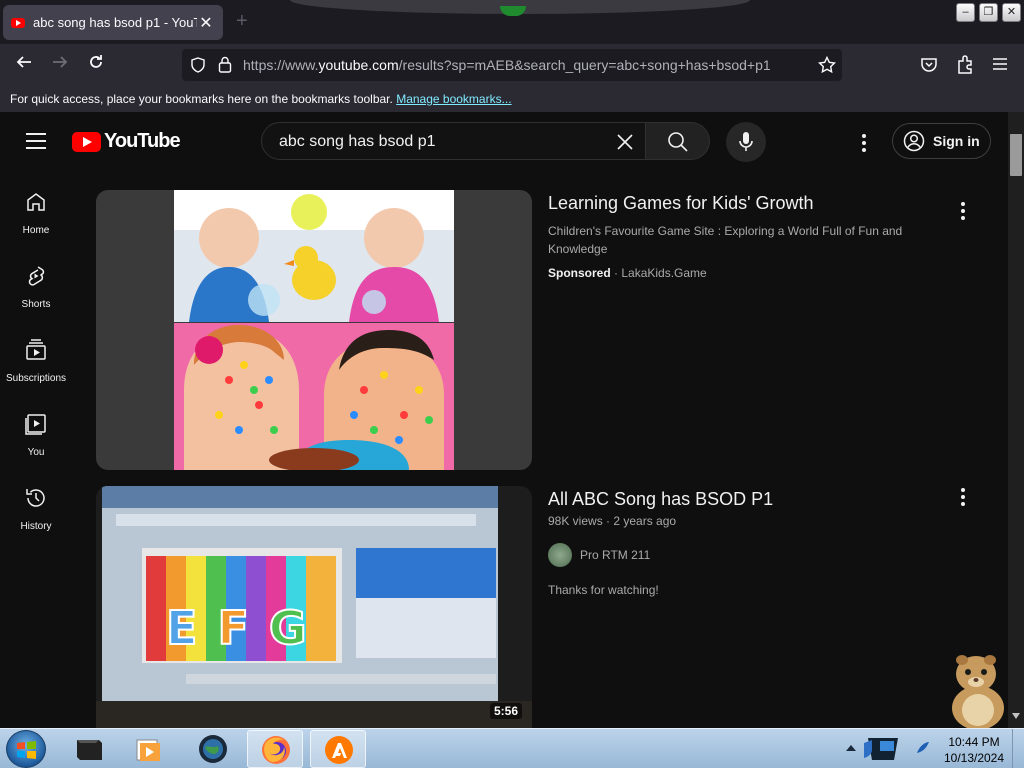  What do you see at coordinates (181, 628) in the screenshot?
I see `thumb-letter: E` at bounding box center [181, 628].